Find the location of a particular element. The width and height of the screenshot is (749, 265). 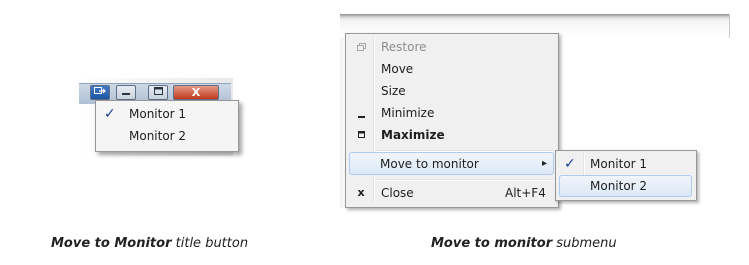

menu-separator is located at coordinates (464, 180).